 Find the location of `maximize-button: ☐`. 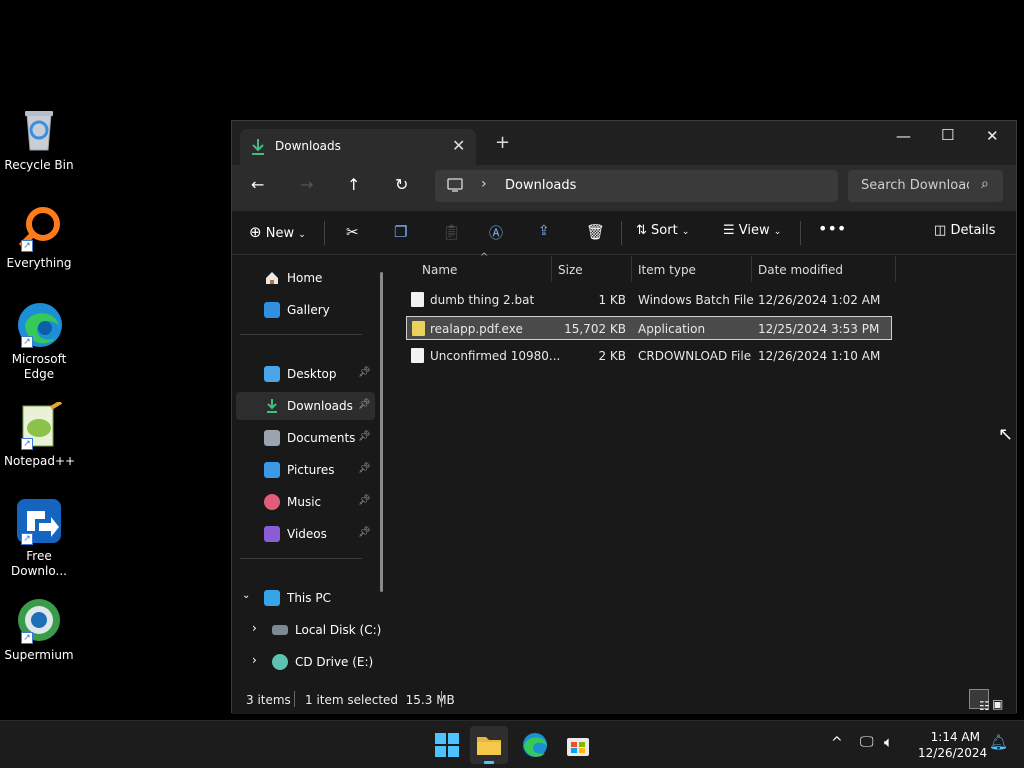

maximize-button: ☐ is located at coordinates (947, 135).